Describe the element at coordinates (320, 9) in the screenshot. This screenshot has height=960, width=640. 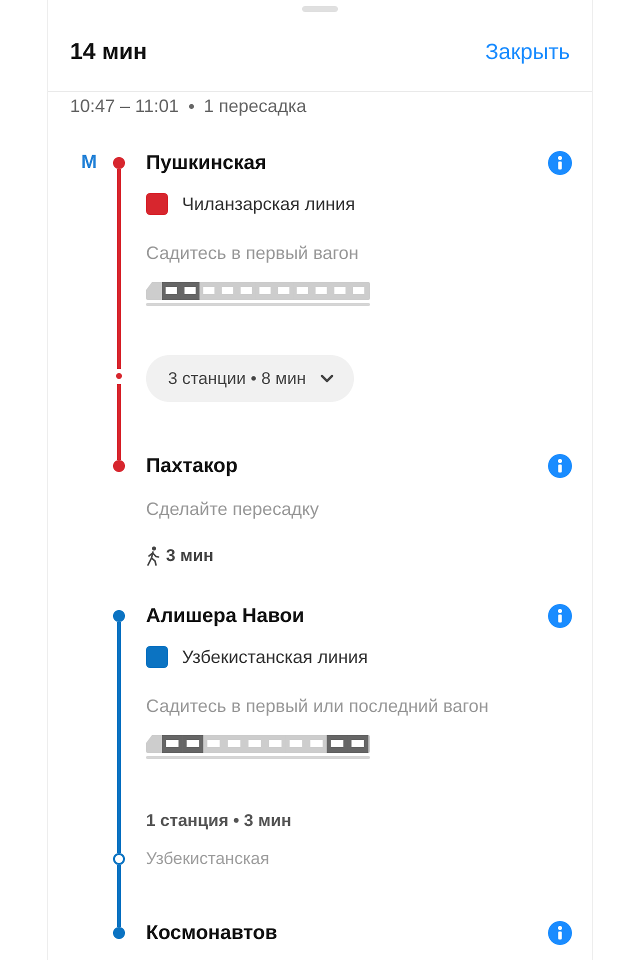
I see `drag-handle` at that location.